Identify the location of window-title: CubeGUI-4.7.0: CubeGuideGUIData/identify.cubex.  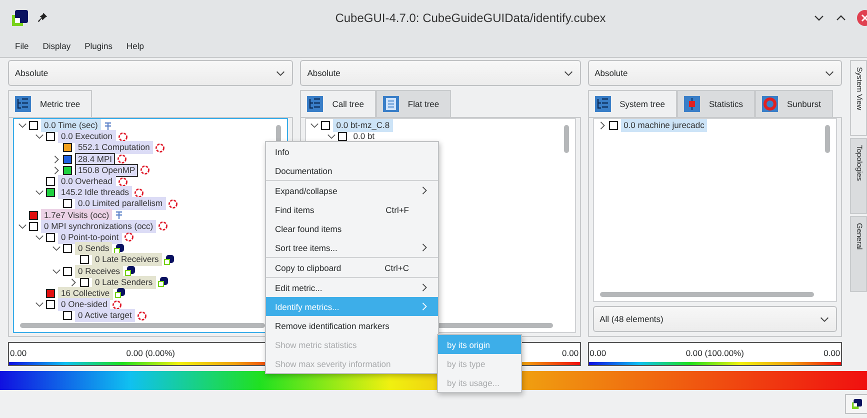
(470, 17).